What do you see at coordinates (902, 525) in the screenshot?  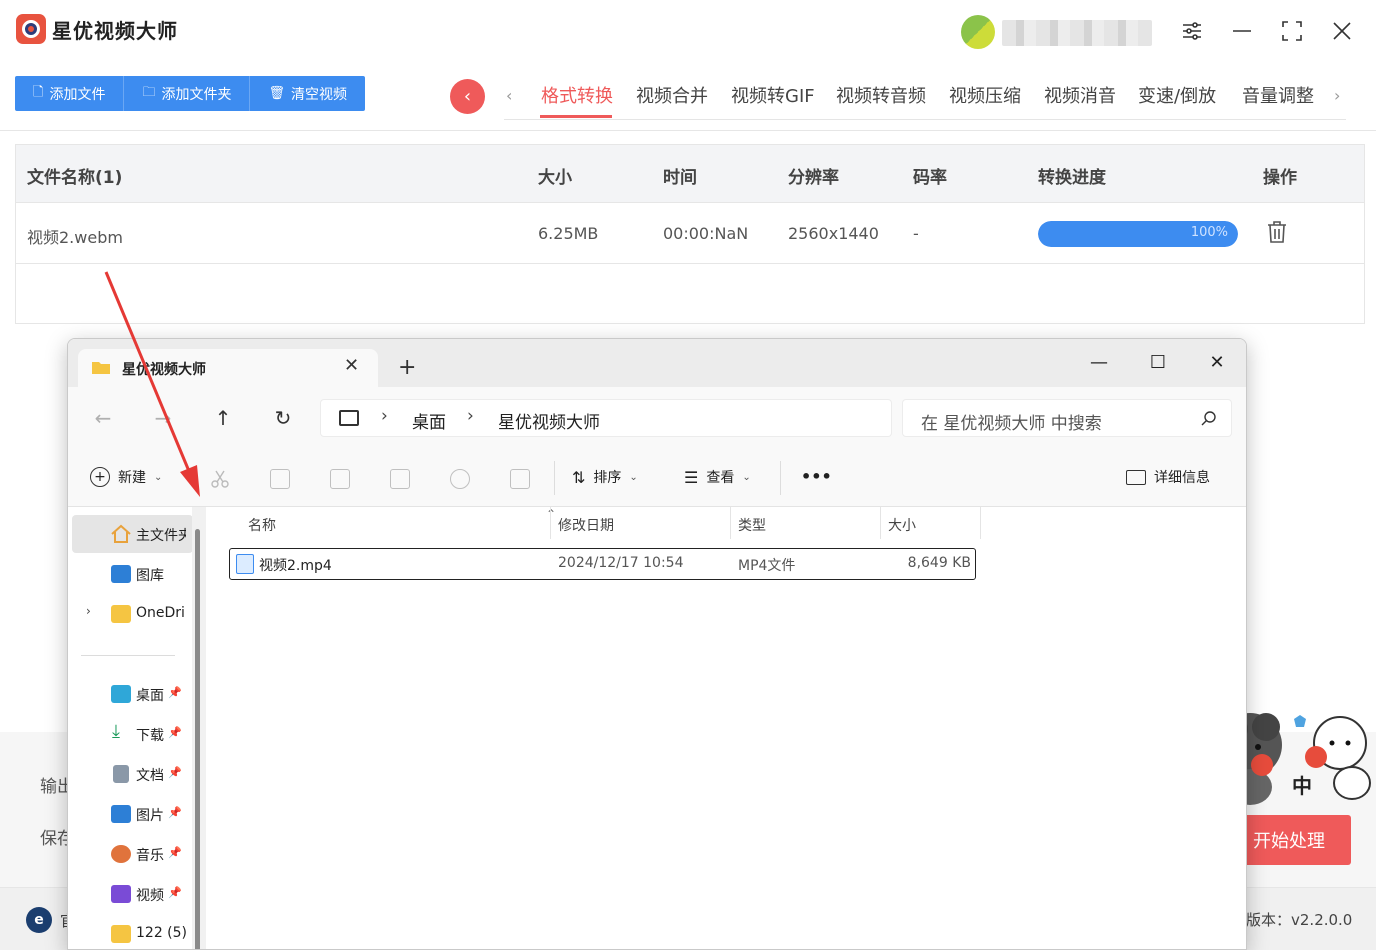 I see `col-size: 大小` at bounding box center [902, 525].